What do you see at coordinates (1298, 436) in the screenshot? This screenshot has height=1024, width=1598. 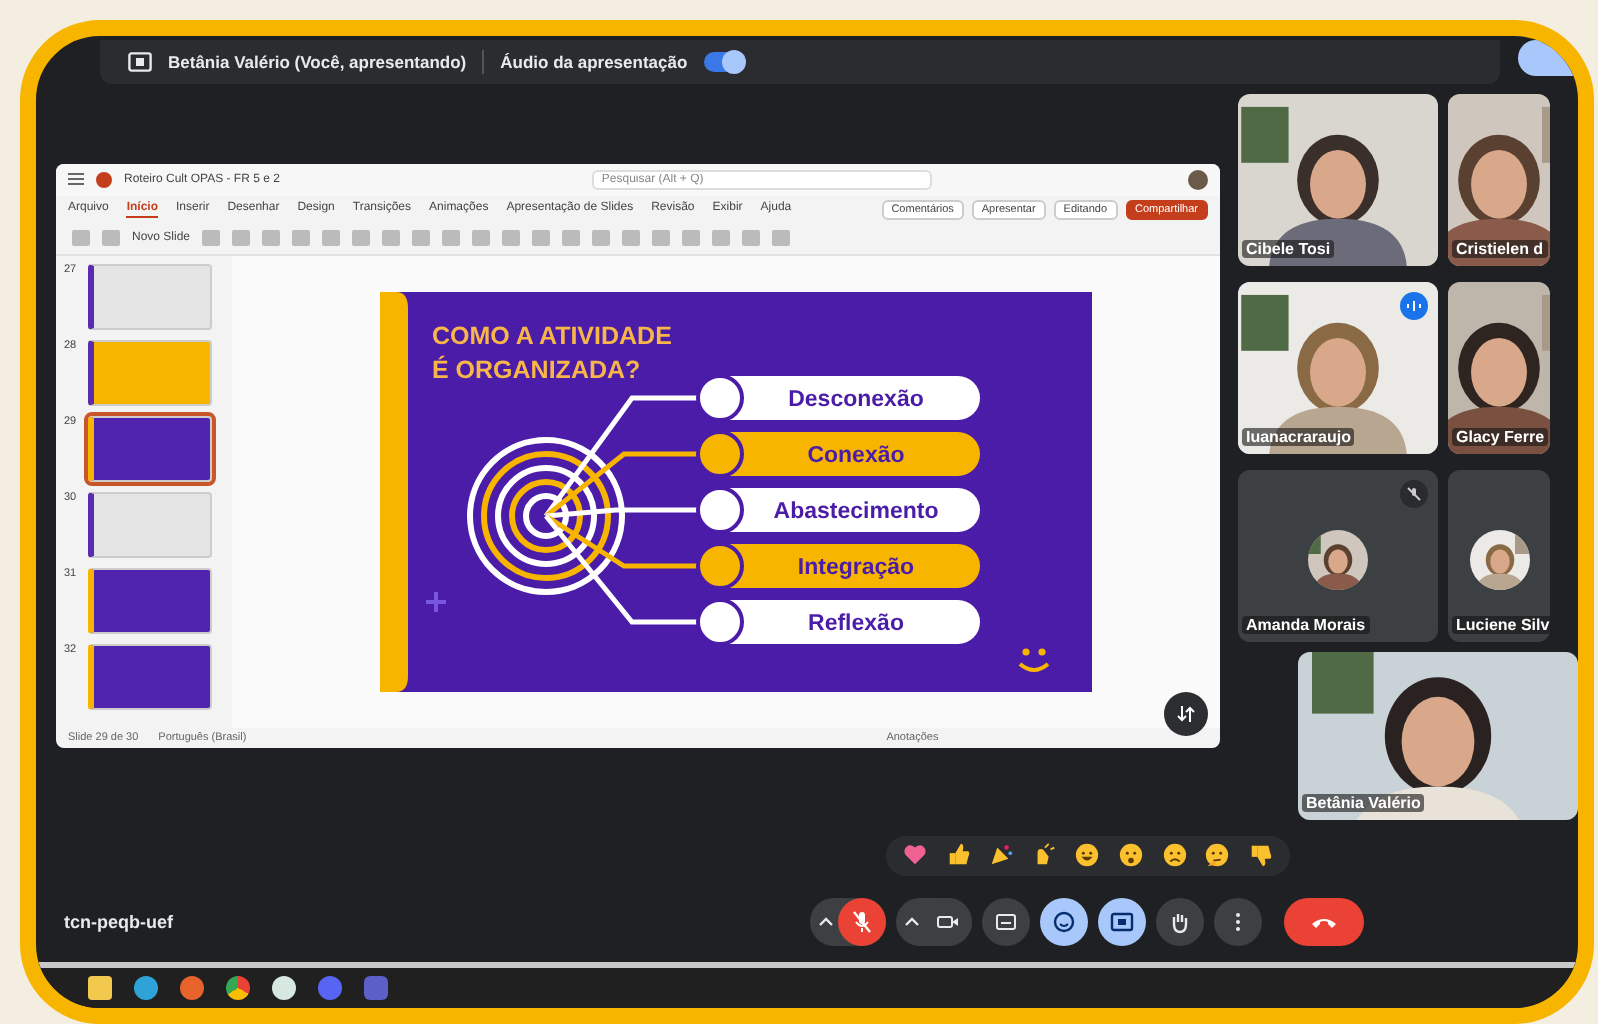 I see `participant-name: Iuanacraraujo` at bounding box center [1298, 436].